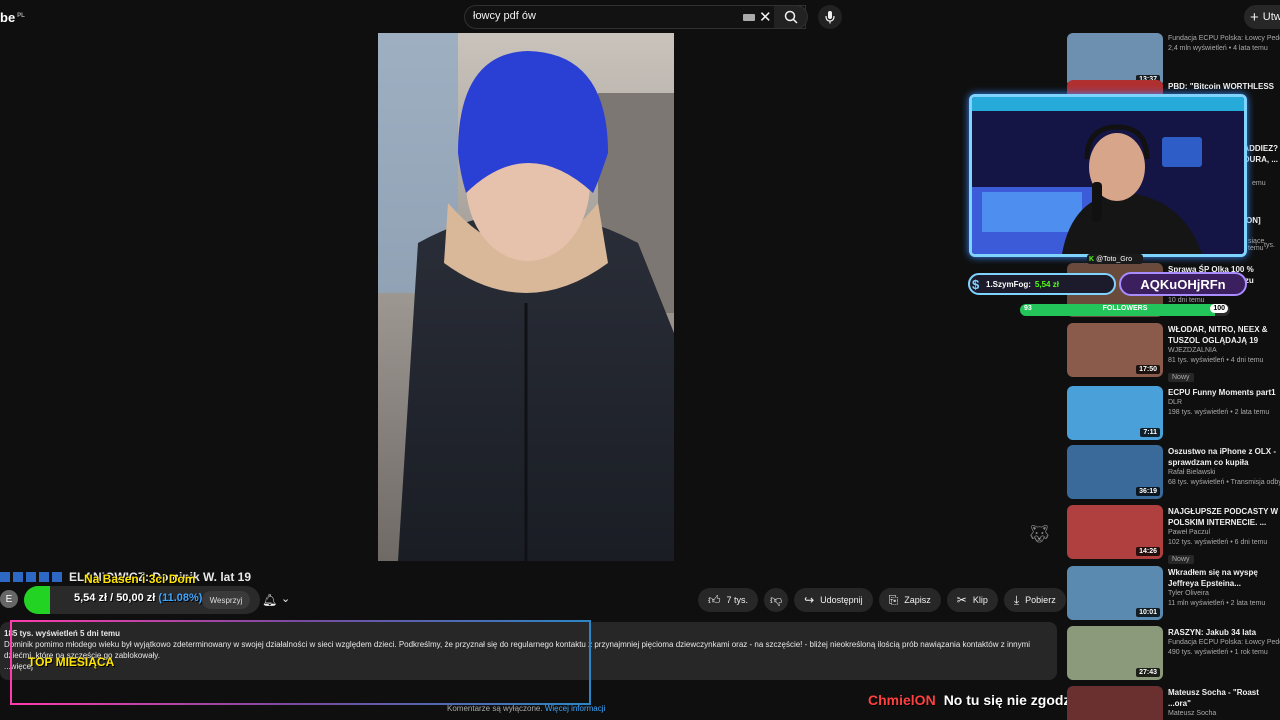  Describe the element at coordinates (1115, 653) in the screenshot. I see `video-thumbnail: 27:43` at that location.